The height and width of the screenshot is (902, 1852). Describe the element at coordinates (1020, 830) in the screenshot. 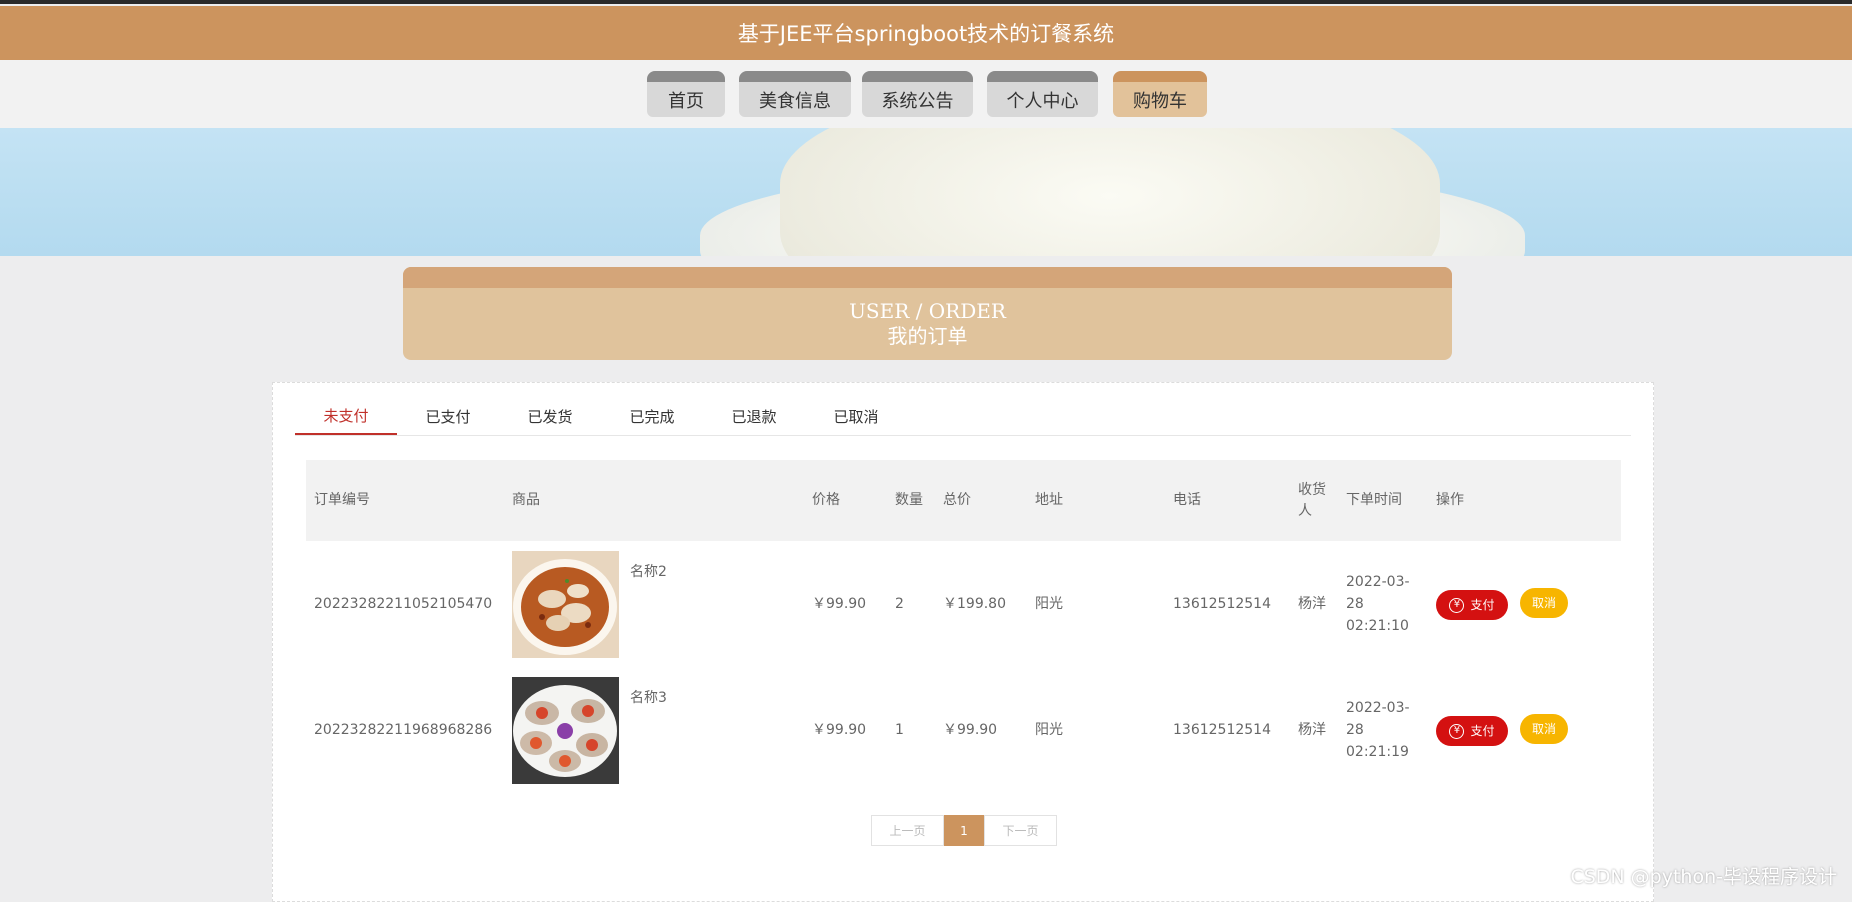

I see `next-page-button: 下一页` at that location.